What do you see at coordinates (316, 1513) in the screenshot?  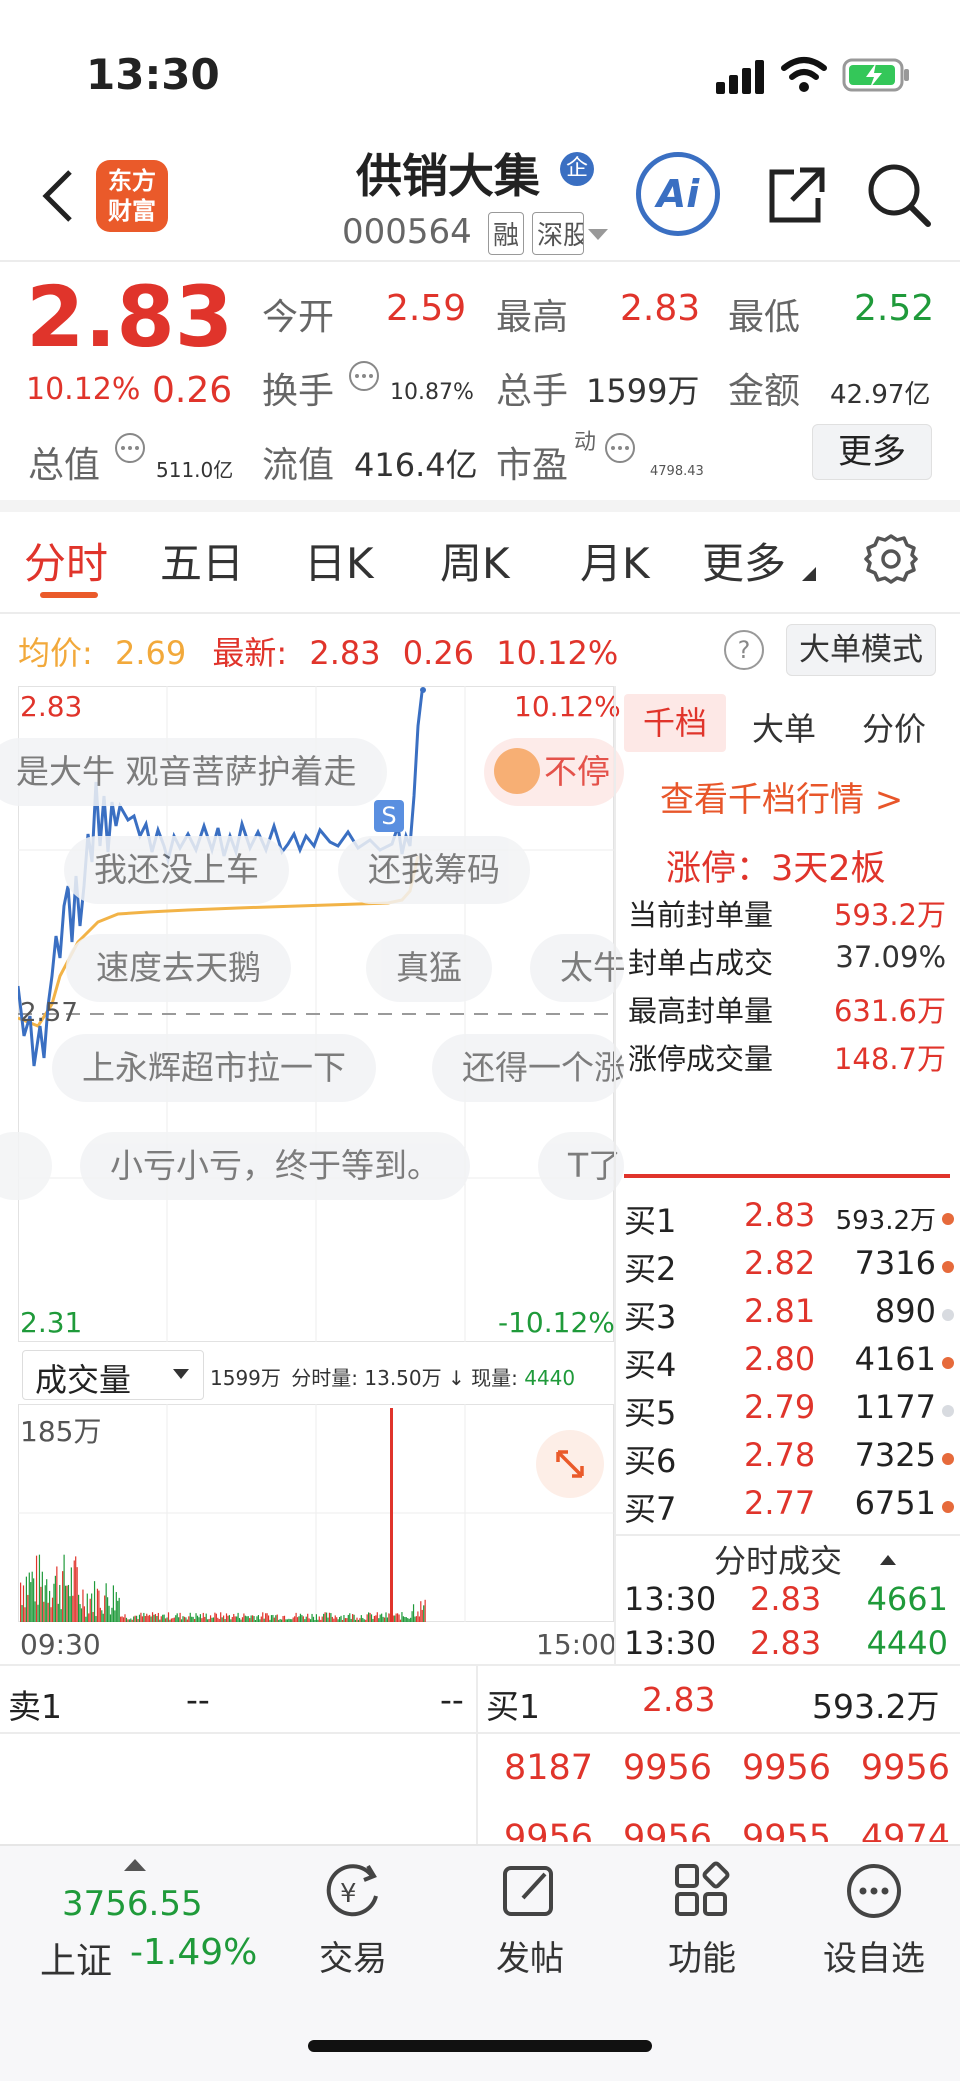 I see `volume-chart` at bounding box center [316, 1513].